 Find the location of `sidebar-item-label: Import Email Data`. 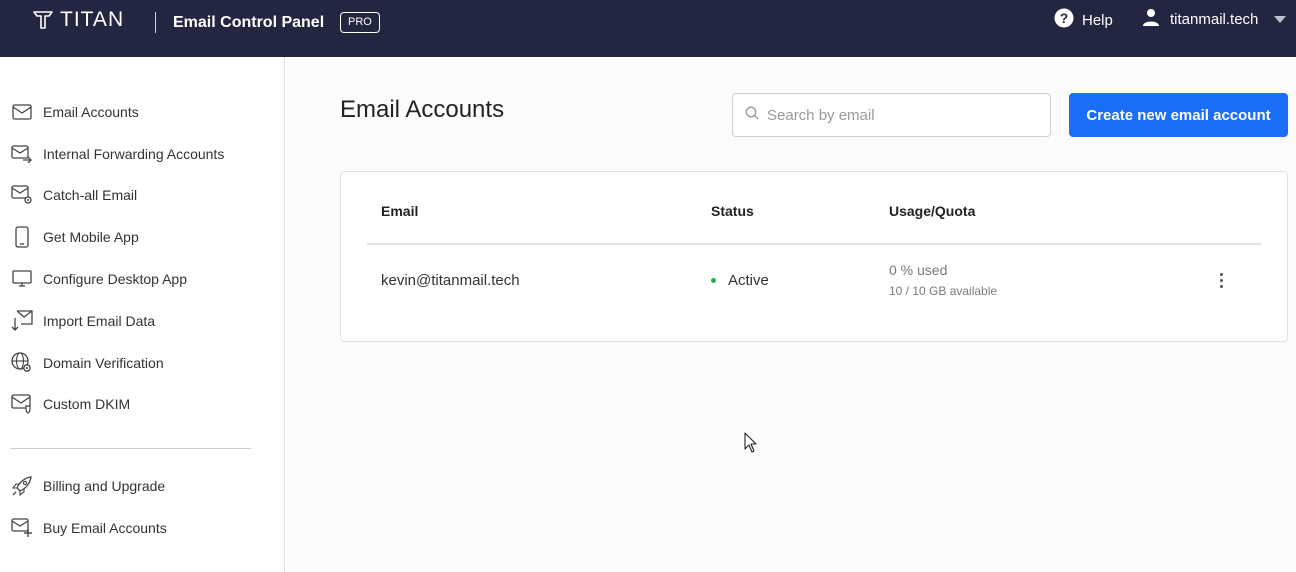

sidebar-item-label: Import Email Data is located at coordinates (99, 321).